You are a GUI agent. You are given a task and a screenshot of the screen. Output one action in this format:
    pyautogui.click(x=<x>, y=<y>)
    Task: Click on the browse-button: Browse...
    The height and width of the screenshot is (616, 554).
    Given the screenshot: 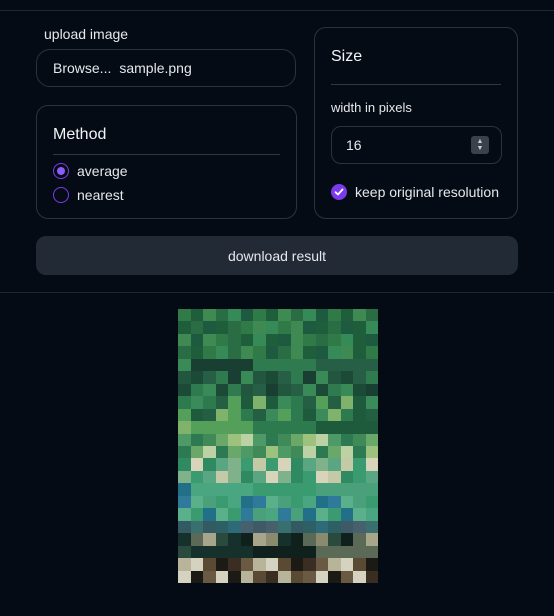 What is the action you would take?
    pyautogui.click(x=82, y=68)
    